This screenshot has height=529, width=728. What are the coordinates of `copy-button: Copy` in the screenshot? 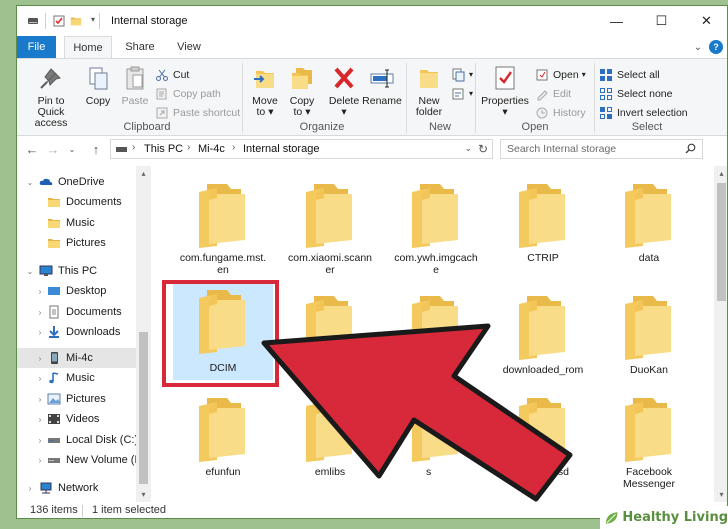 It's located at (98, 85).